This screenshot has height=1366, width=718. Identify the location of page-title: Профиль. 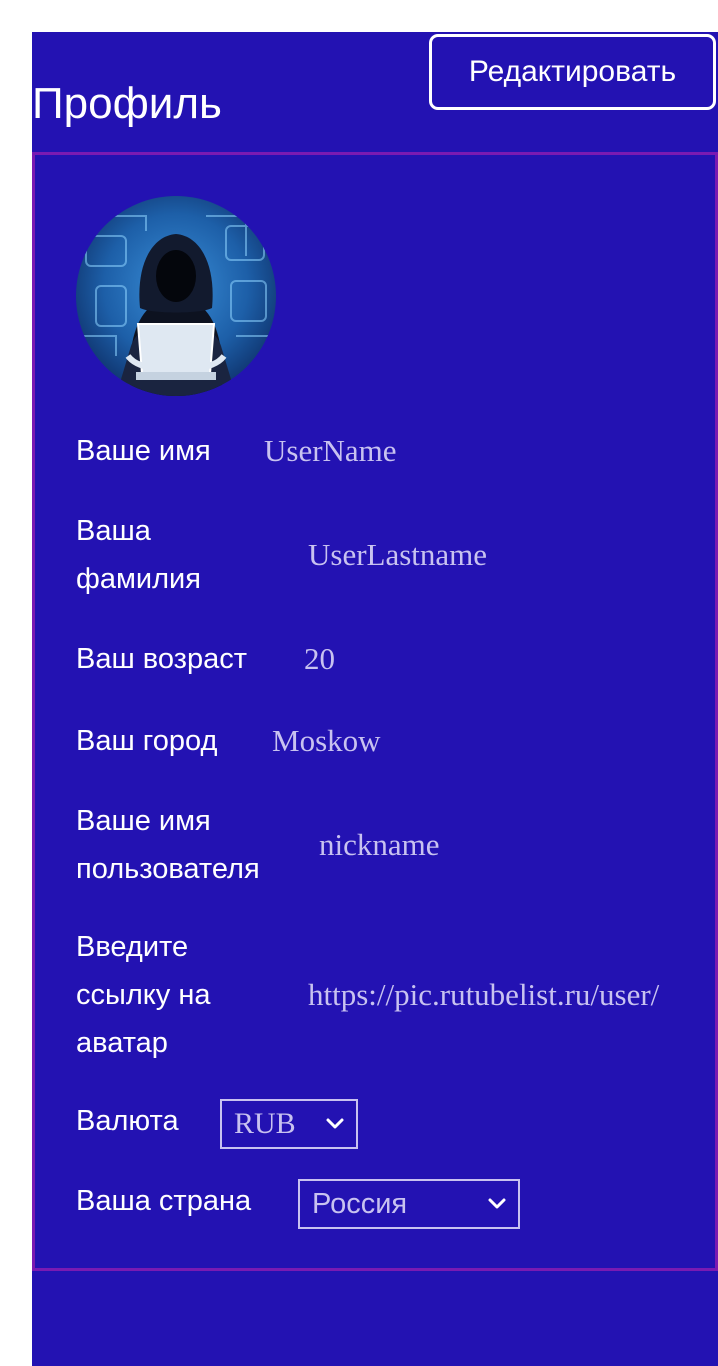
(127, 103).